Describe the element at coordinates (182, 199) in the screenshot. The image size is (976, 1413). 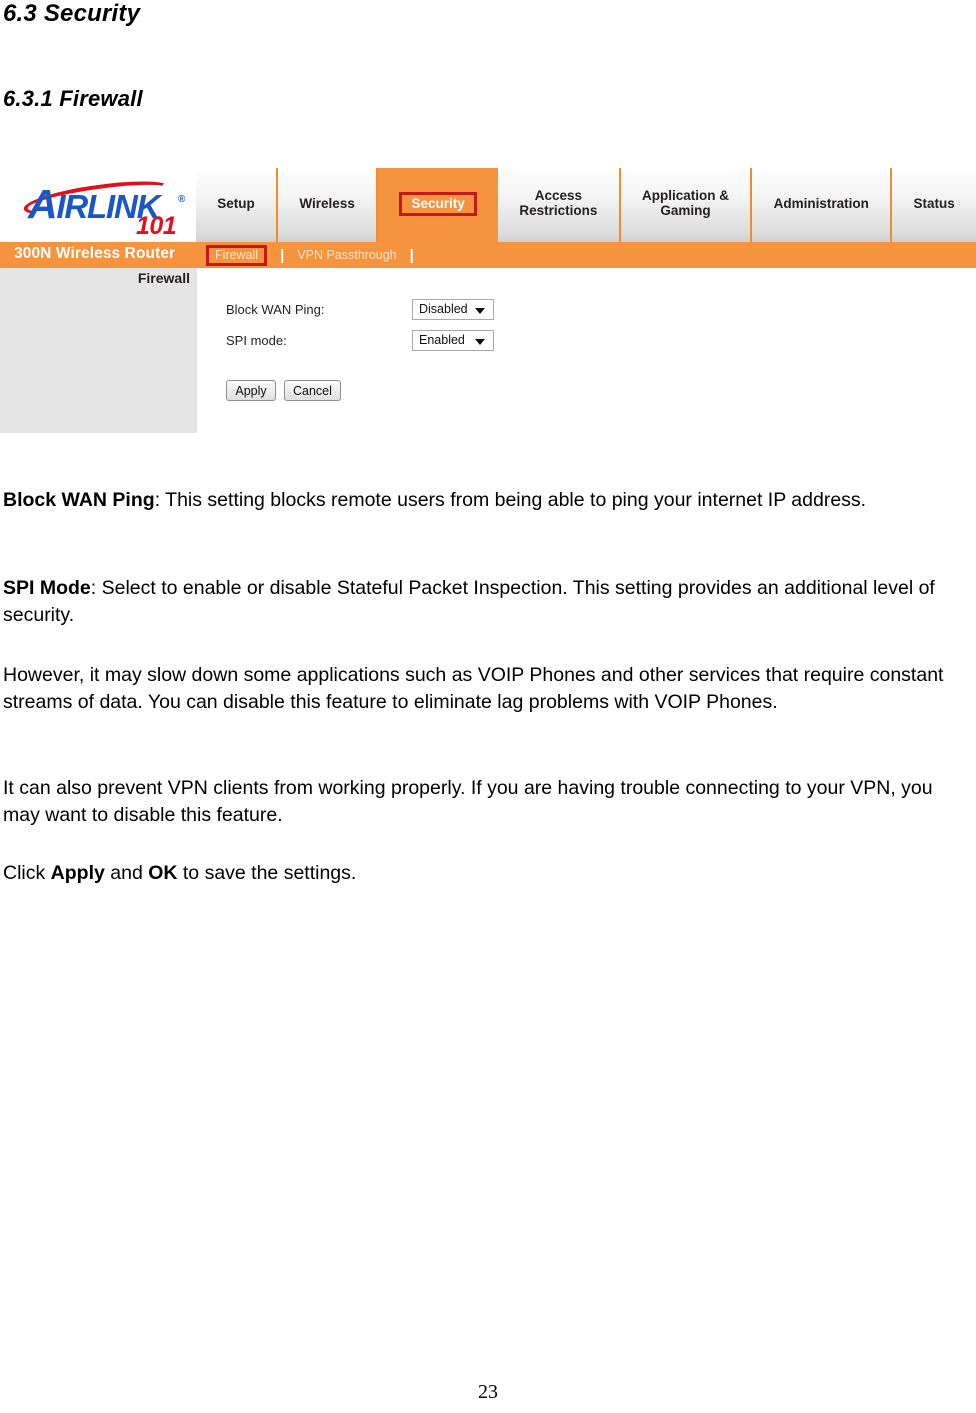
I see `registered-trademark-icon: ®` at that location.